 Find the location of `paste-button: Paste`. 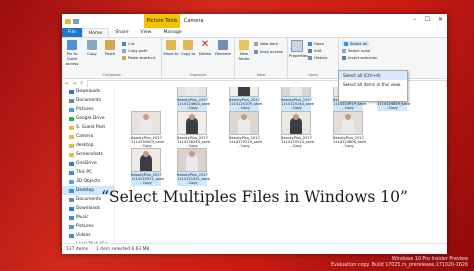

paste-button: Paste is located at coordinates (110, 48).